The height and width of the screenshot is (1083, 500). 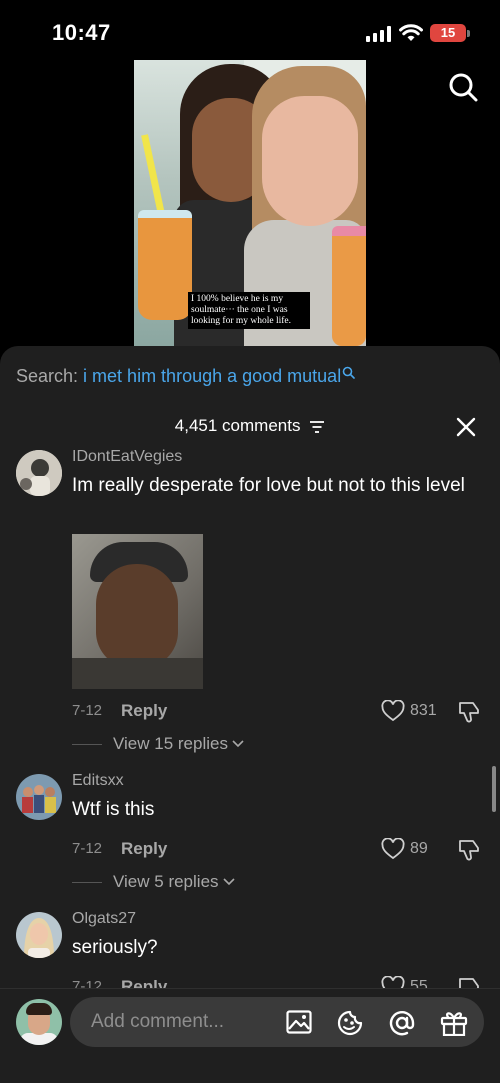 What do you see at coordinates (423, 710) in the screenshot?
I see `like-count: 831` at bounding box center [423, 710].